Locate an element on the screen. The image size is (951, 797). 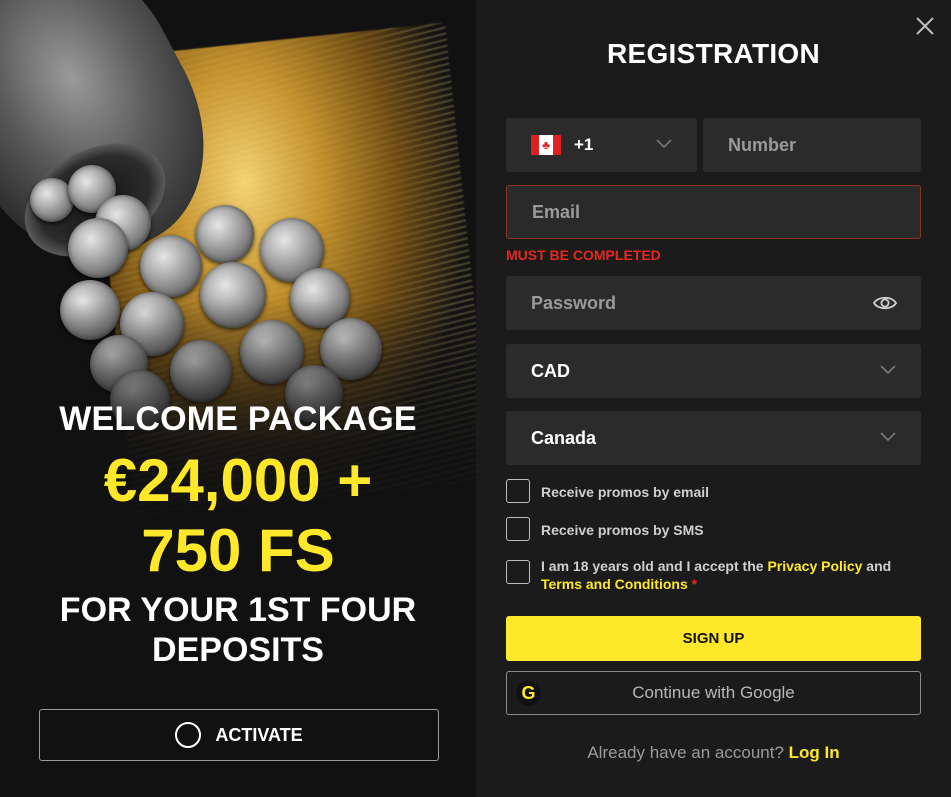
promo-sms-checkbox is located at coordinates (518, 529).